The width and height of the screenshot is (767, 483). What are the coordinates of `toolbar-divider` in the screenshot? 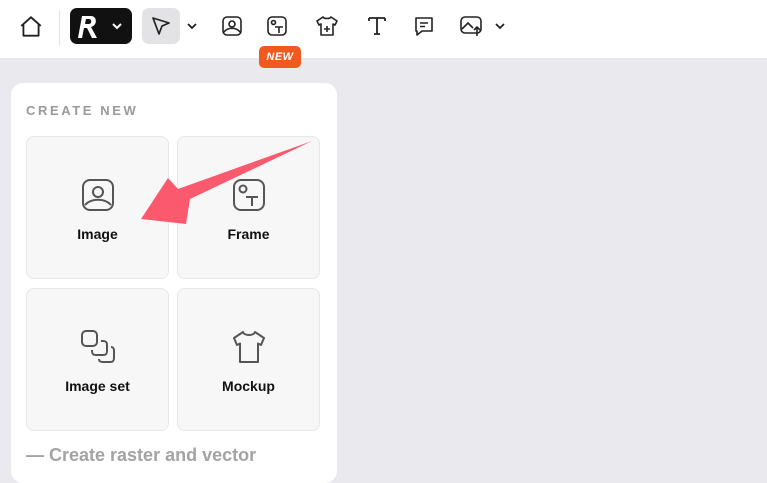 It's located at (59, 28).